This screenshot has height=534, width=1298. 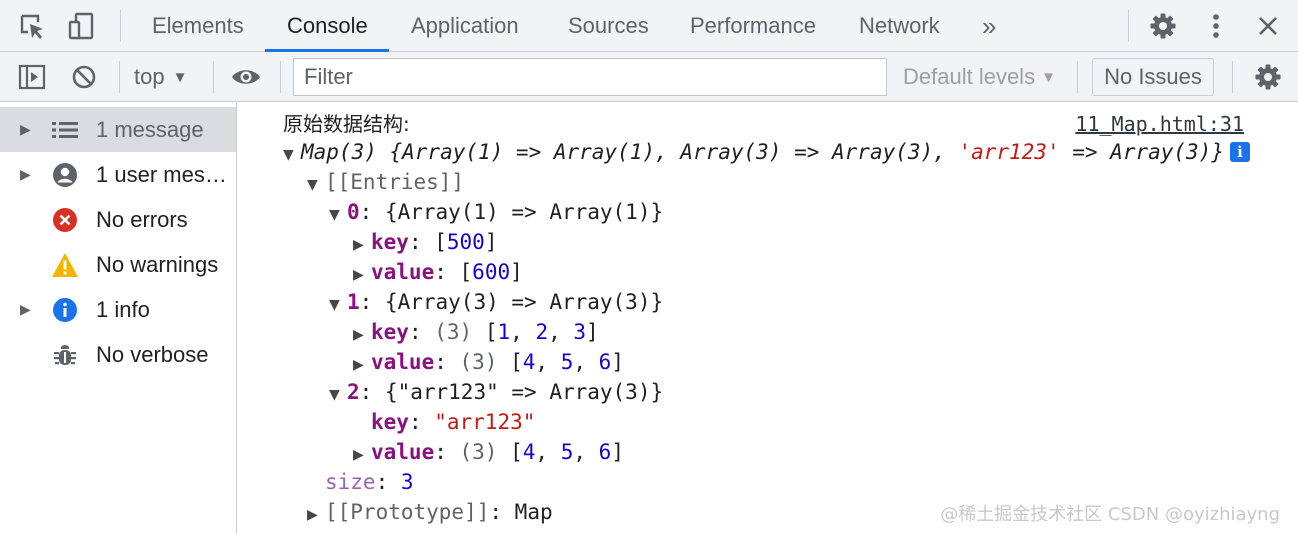 I want to click on sidebar-item-label: No errors, so click(x=142, y=219).